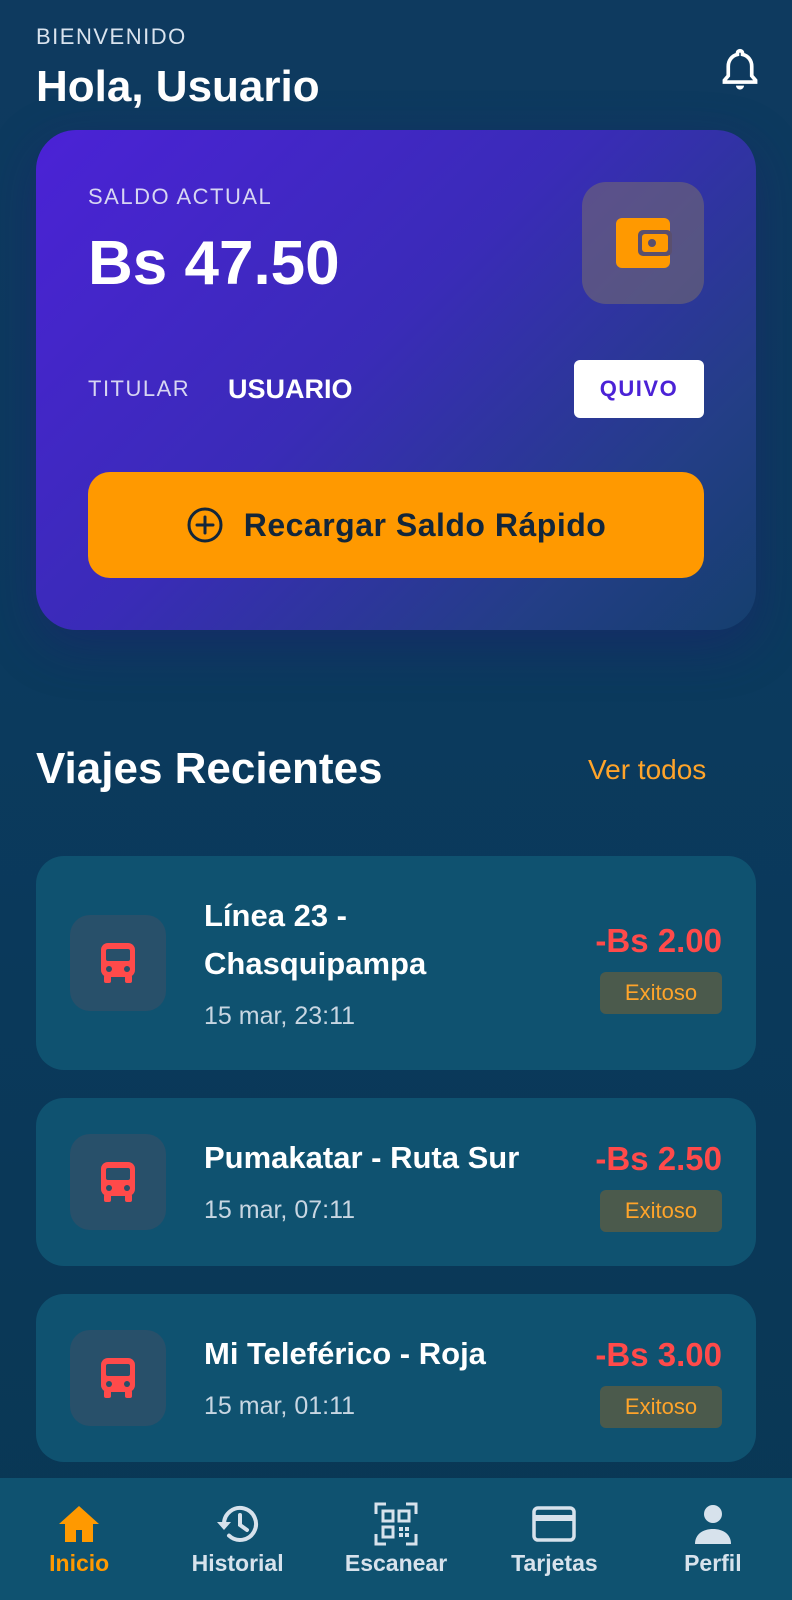  What do you see at coordinates (275, 915) in the screenshot?
I see `trip-route-line1: Línea 23 -` at bounding box center [275, 915].